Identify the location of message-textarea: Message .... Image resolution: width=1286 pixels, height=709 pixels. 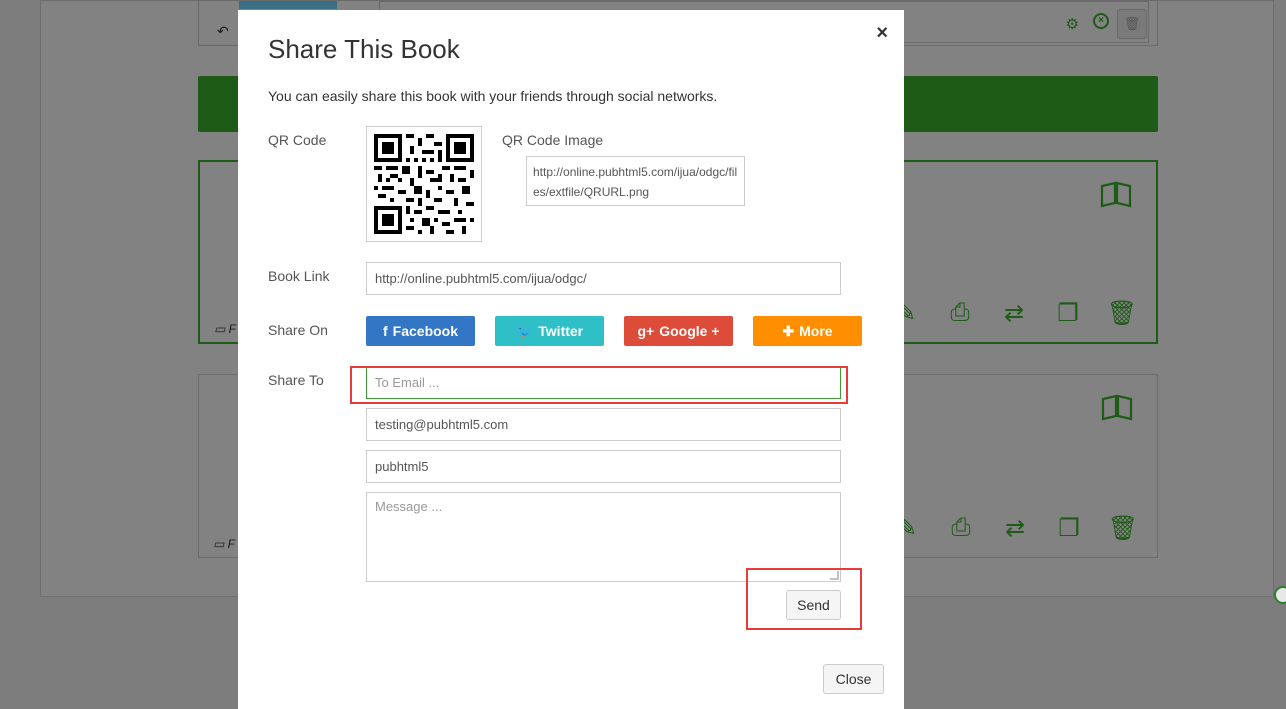
(603, 537).